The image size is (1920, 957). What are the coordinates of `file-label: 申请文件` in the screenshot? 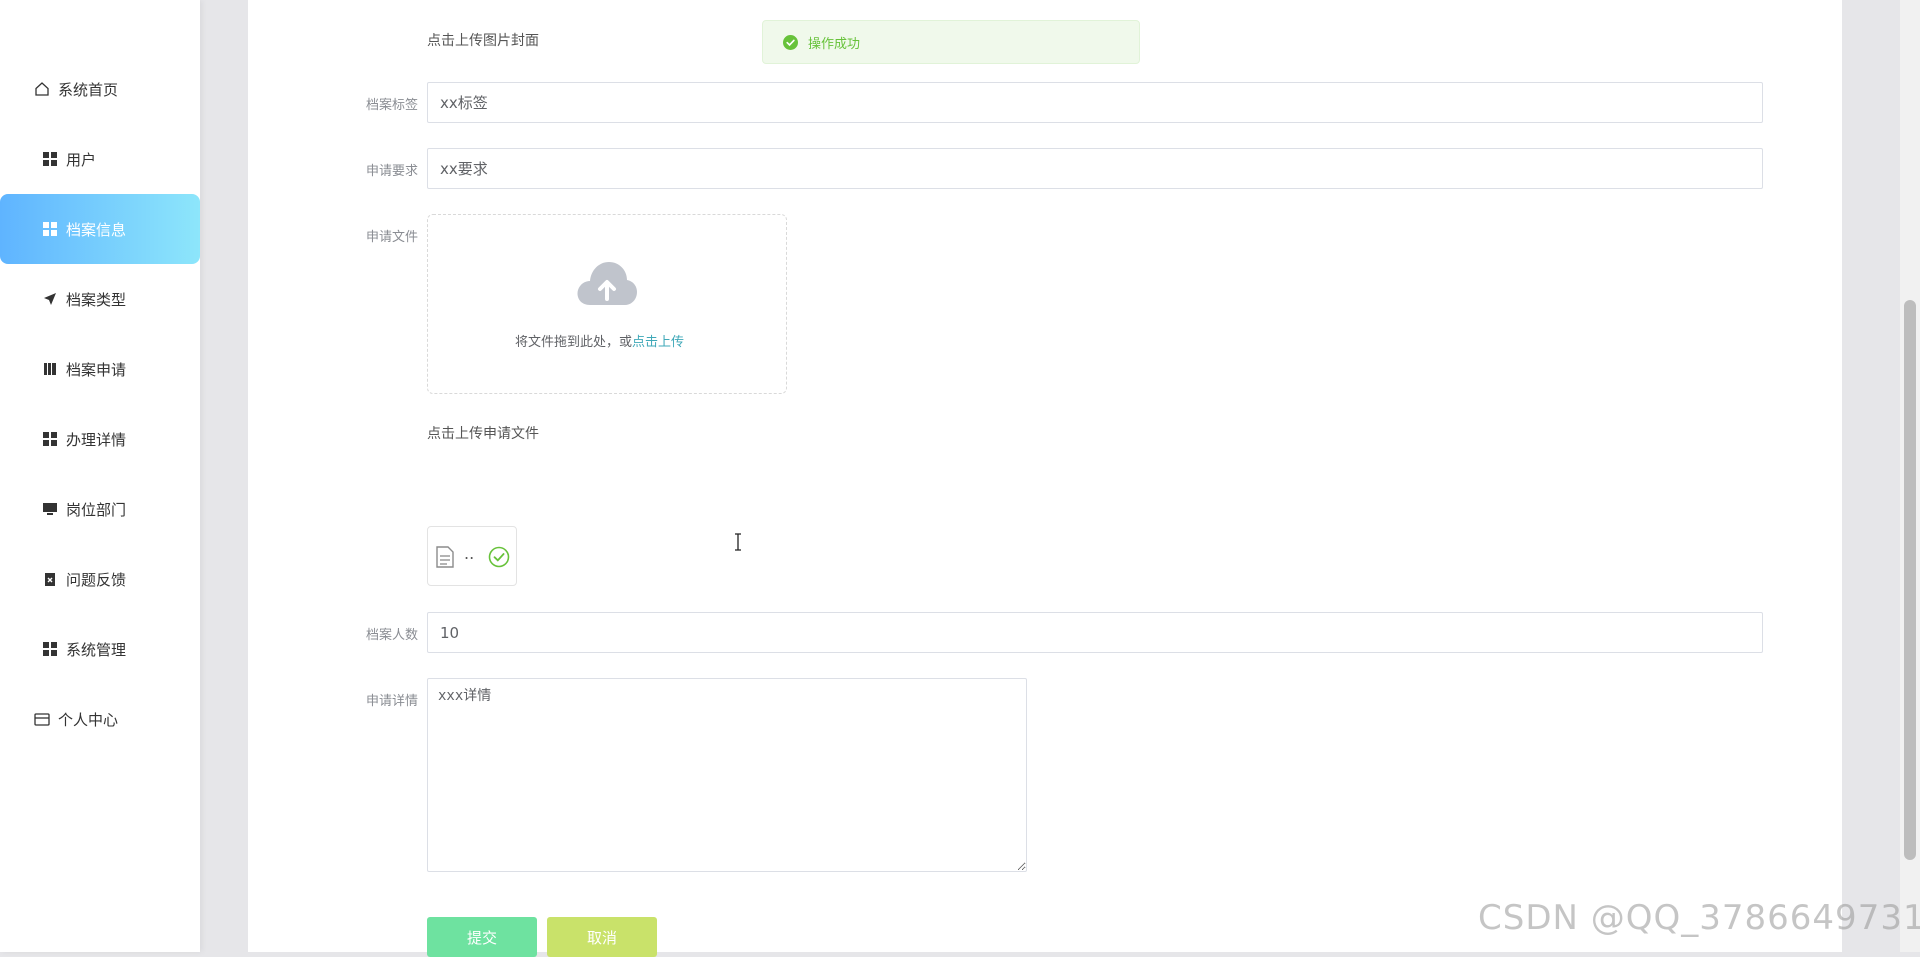 It's located at (391, 237).